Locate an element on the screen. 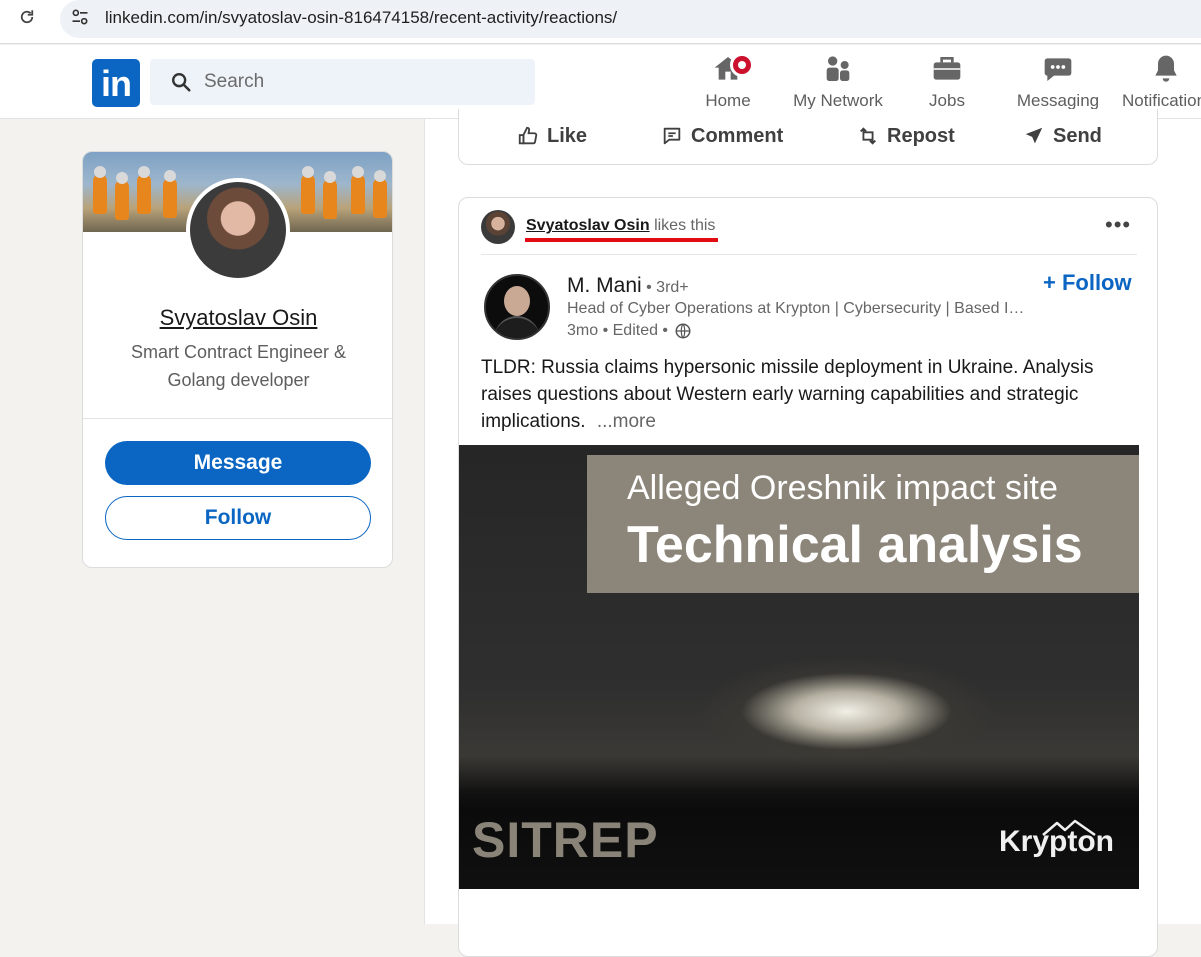 Image resolution: width=1201 pixels, height=957 pixels. search-box is located at coordinates (342, 82).